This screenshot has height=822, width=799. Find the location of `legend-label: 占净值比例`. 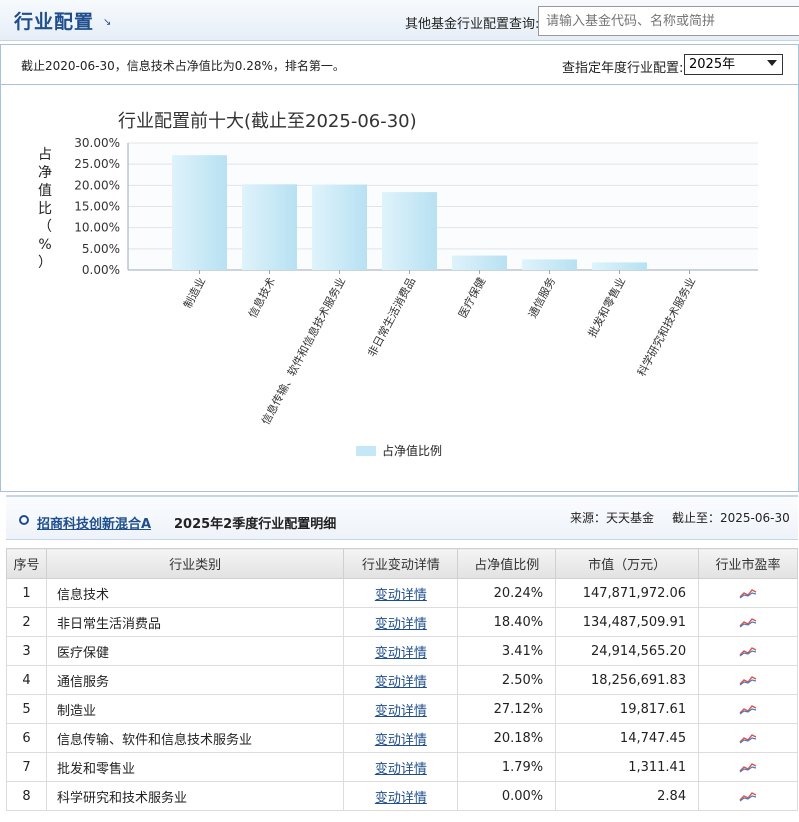

legend-label: 占净值比例 is located at coordinates (412, 450).